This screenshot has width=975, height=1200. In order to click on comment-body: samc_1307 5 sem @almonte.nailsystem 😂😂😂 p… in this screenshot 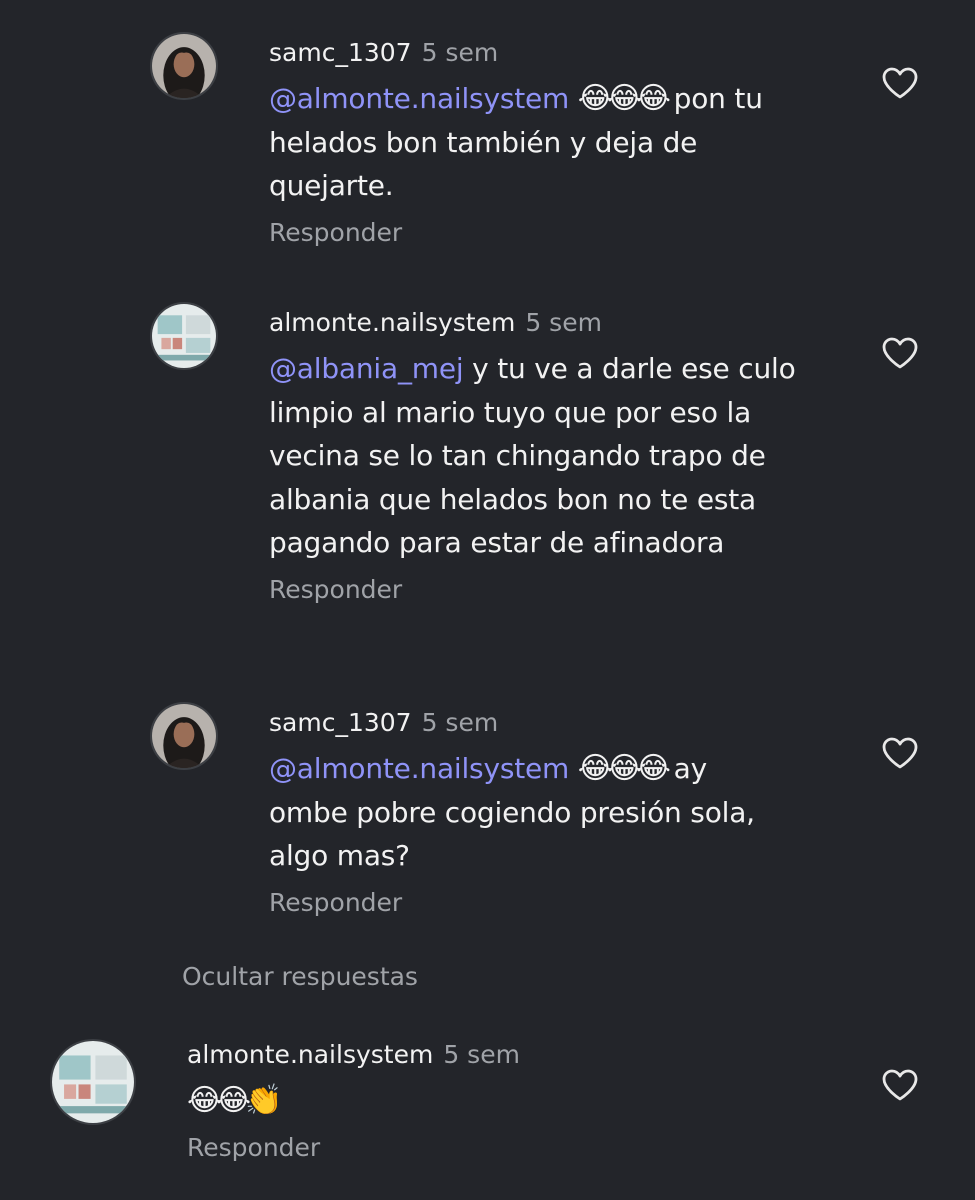, I will do `click(549, 143)`.